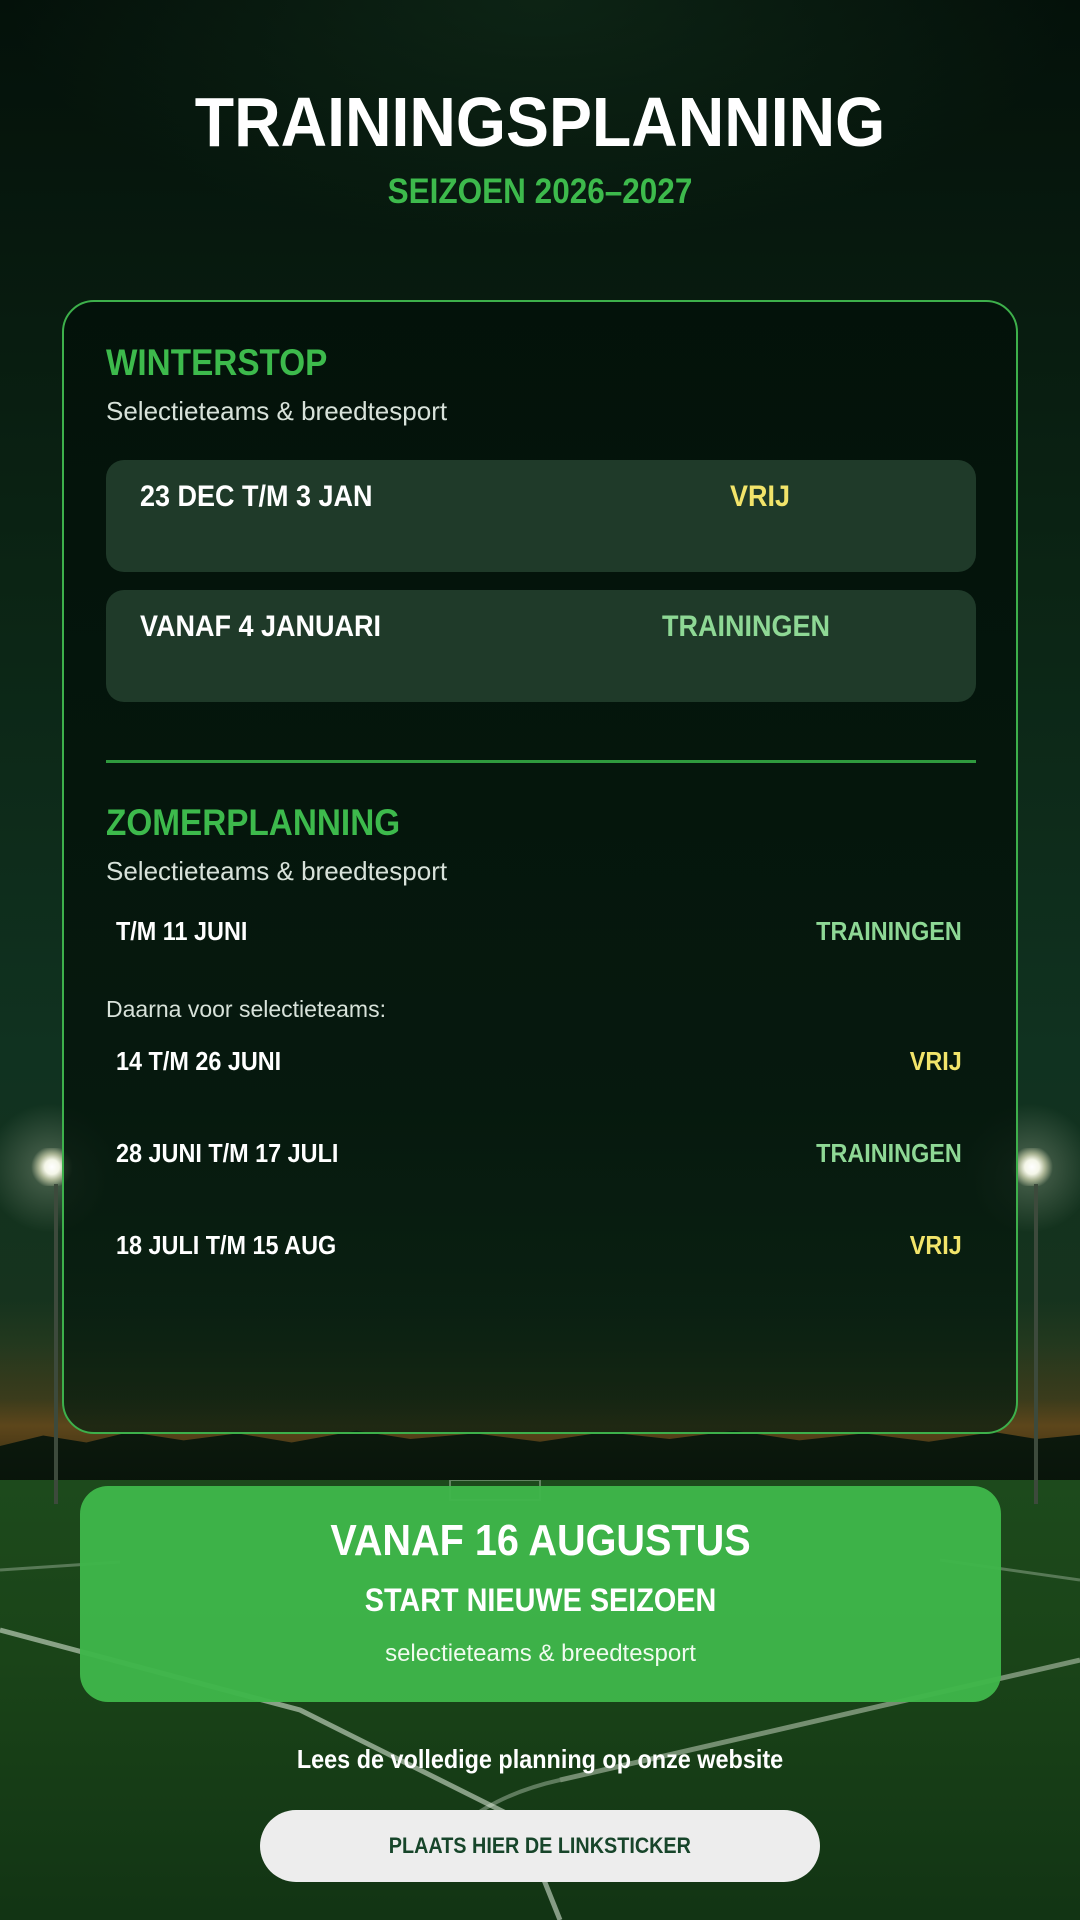  Describe the element at coordinates (277, 411) in the screenshot. I see `winterstop-subtitle: Selectieteams & breedtesport` at that location.